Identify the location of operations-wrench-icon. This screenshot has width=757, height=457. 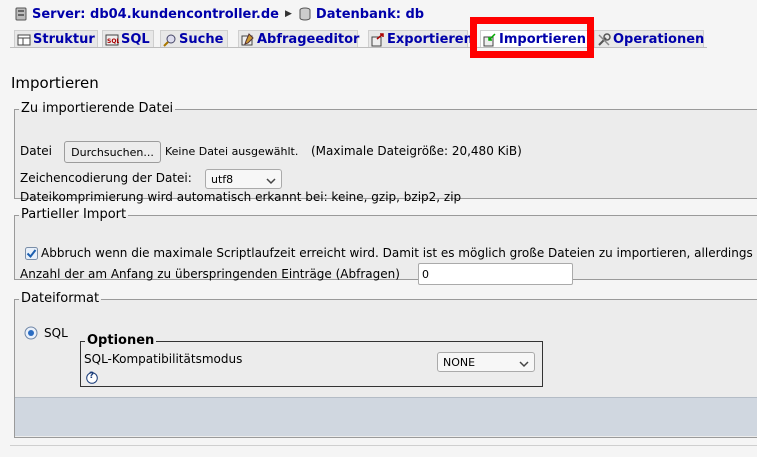
(604, 39).